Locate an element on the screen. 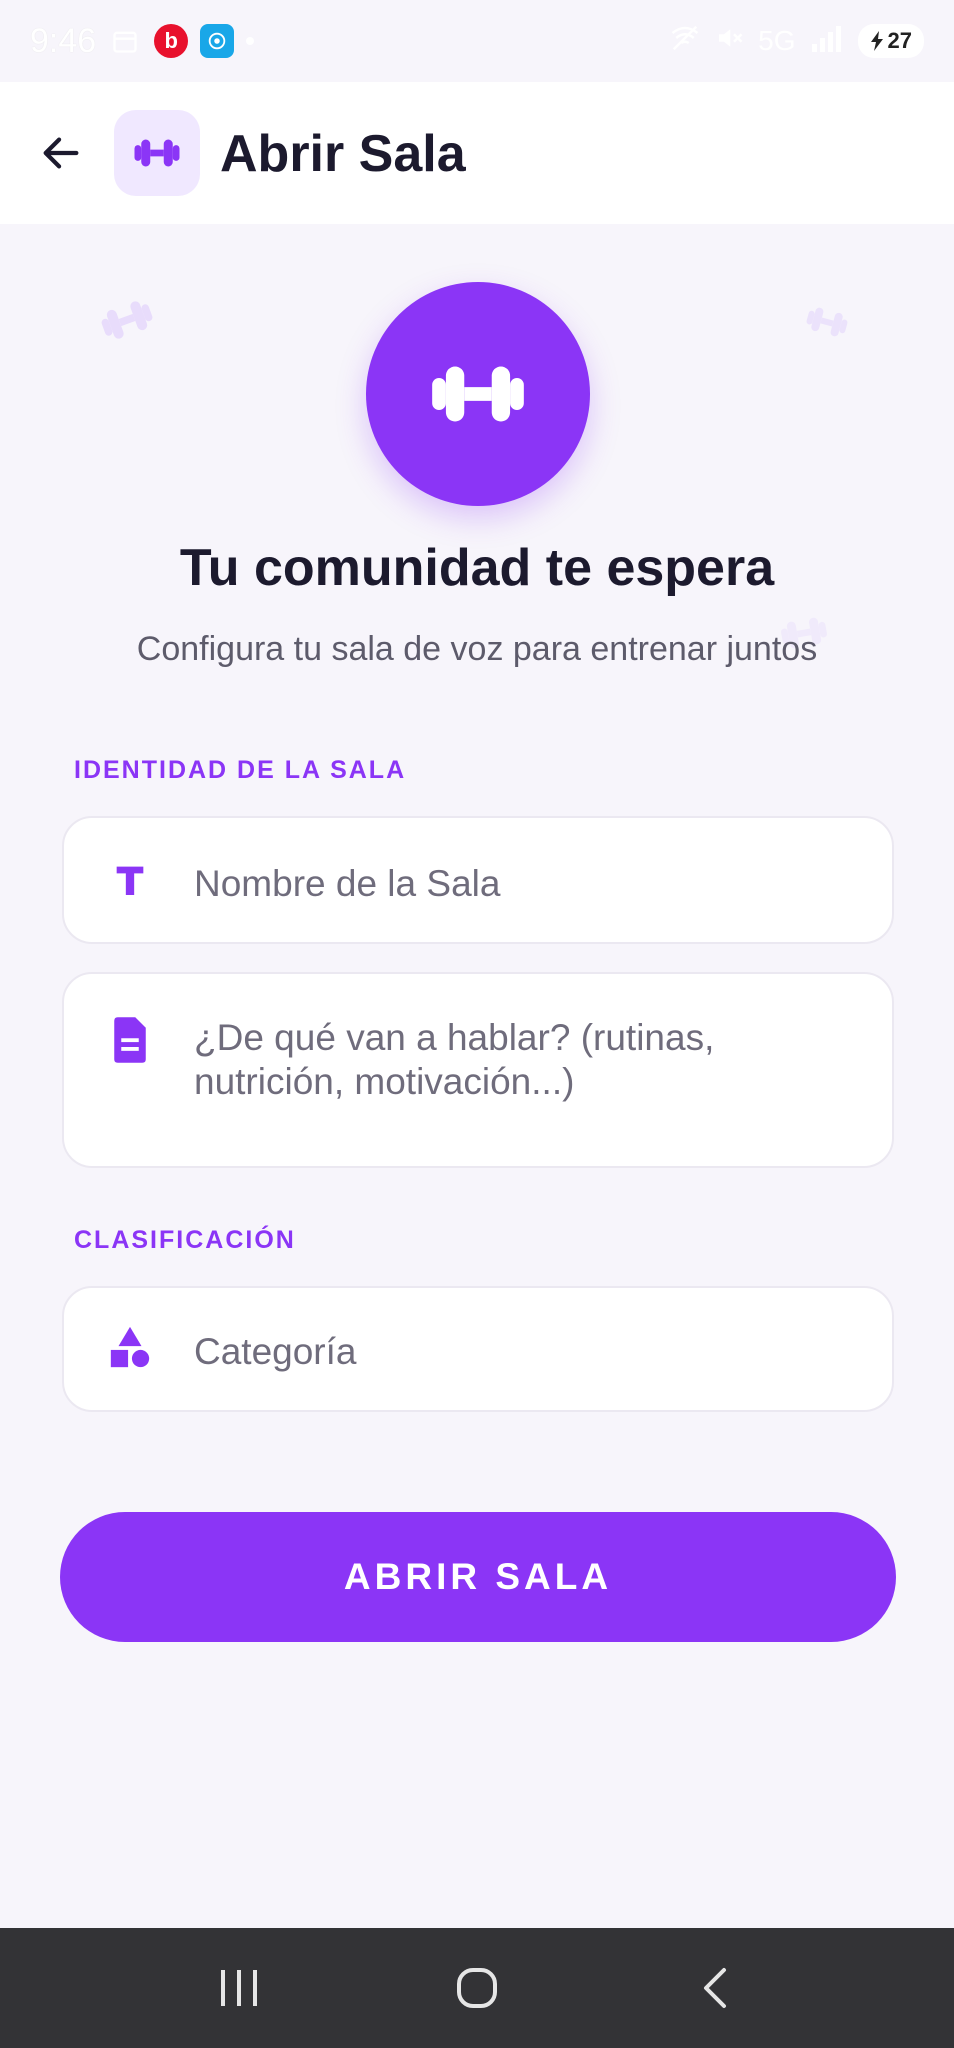 This screenshot has height=2048, width=954. system-back-button is located at coordinates (715, 1988).